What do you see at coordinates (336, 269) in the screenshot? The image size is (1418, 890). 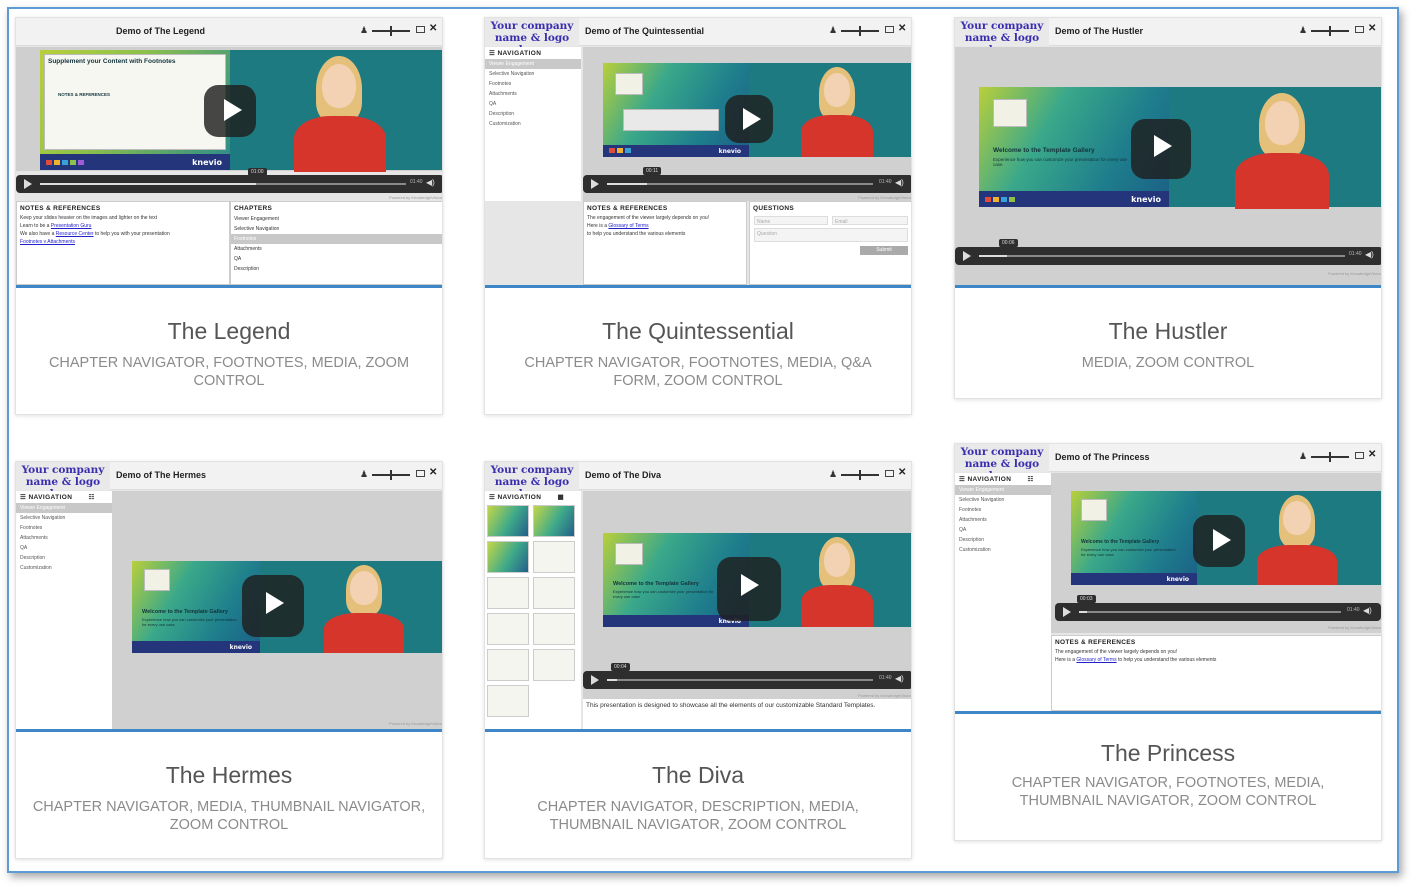 I see `chapter-item: Description` at bounding box center [336, 269].